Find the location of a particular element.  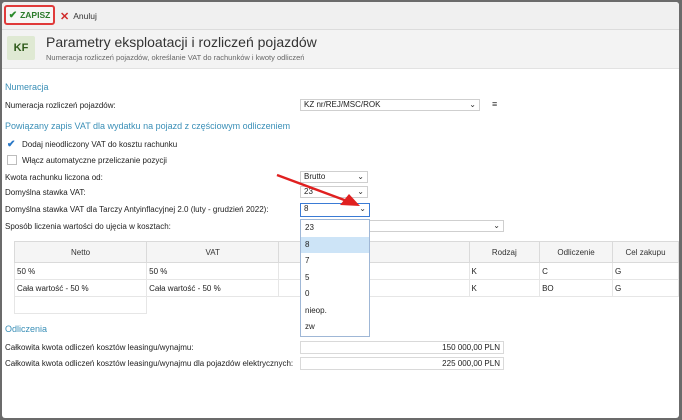

annotation-arrow is located at coordinates (318, 189).